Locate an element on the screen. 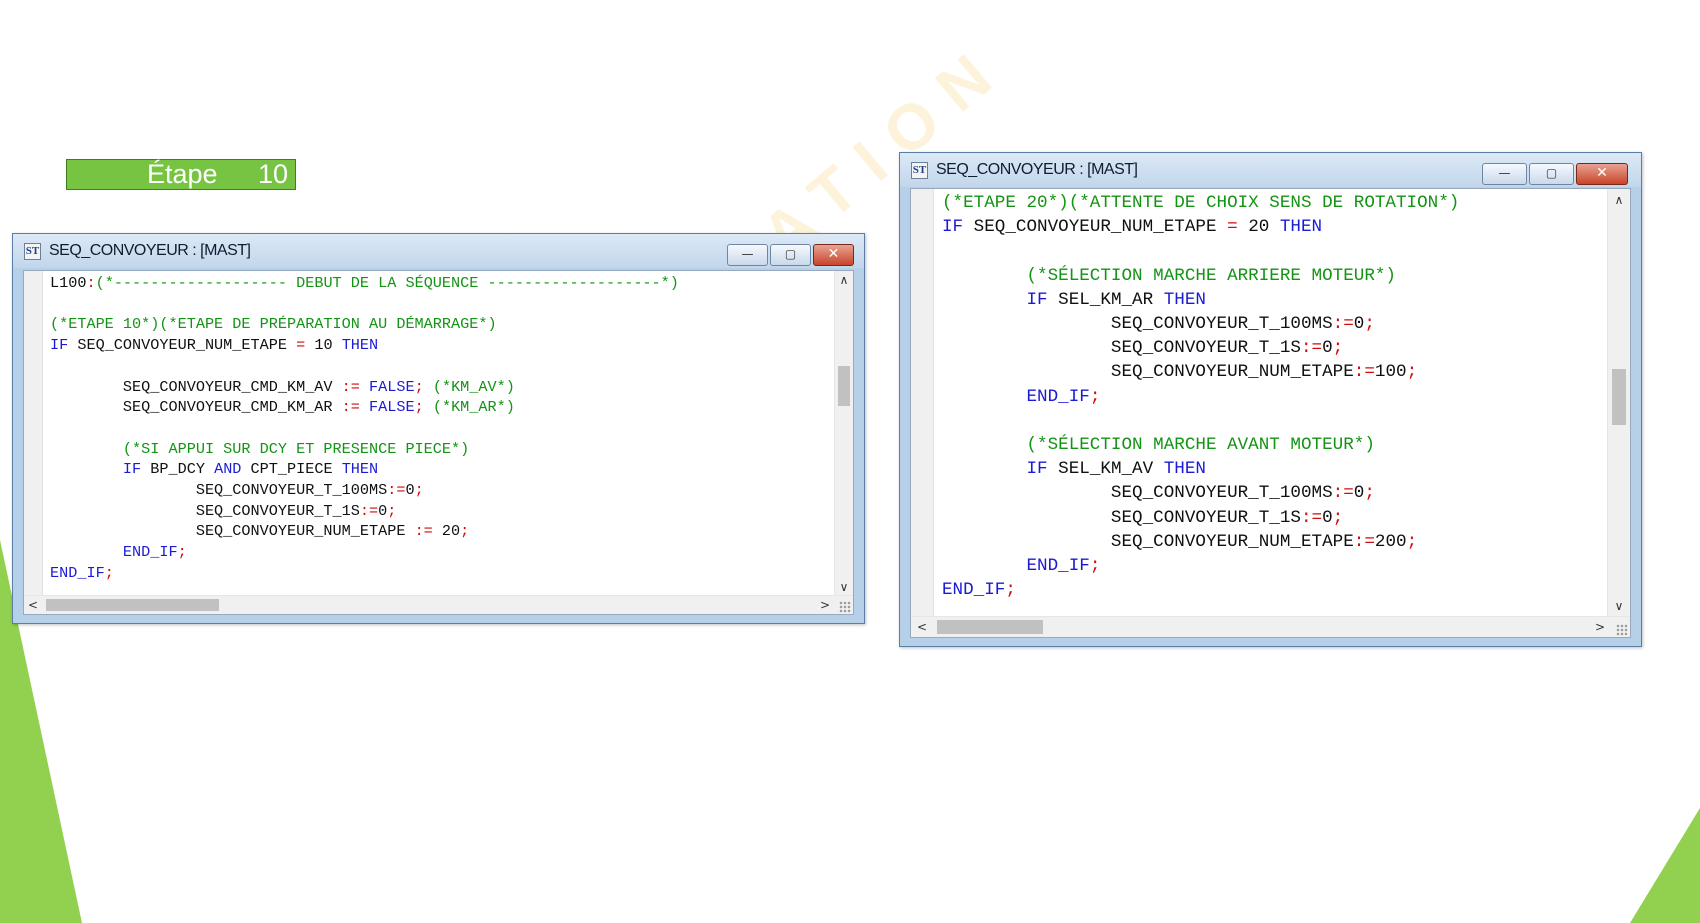 The height and width of the screenshot is (923, 1700). editor-gutter is located at coordinates (922, 403).